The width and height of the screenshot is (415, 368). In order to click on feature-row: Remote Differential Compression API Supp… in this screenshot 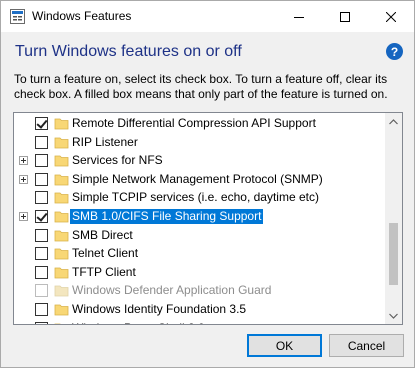, I will do `click(200, 123)`.